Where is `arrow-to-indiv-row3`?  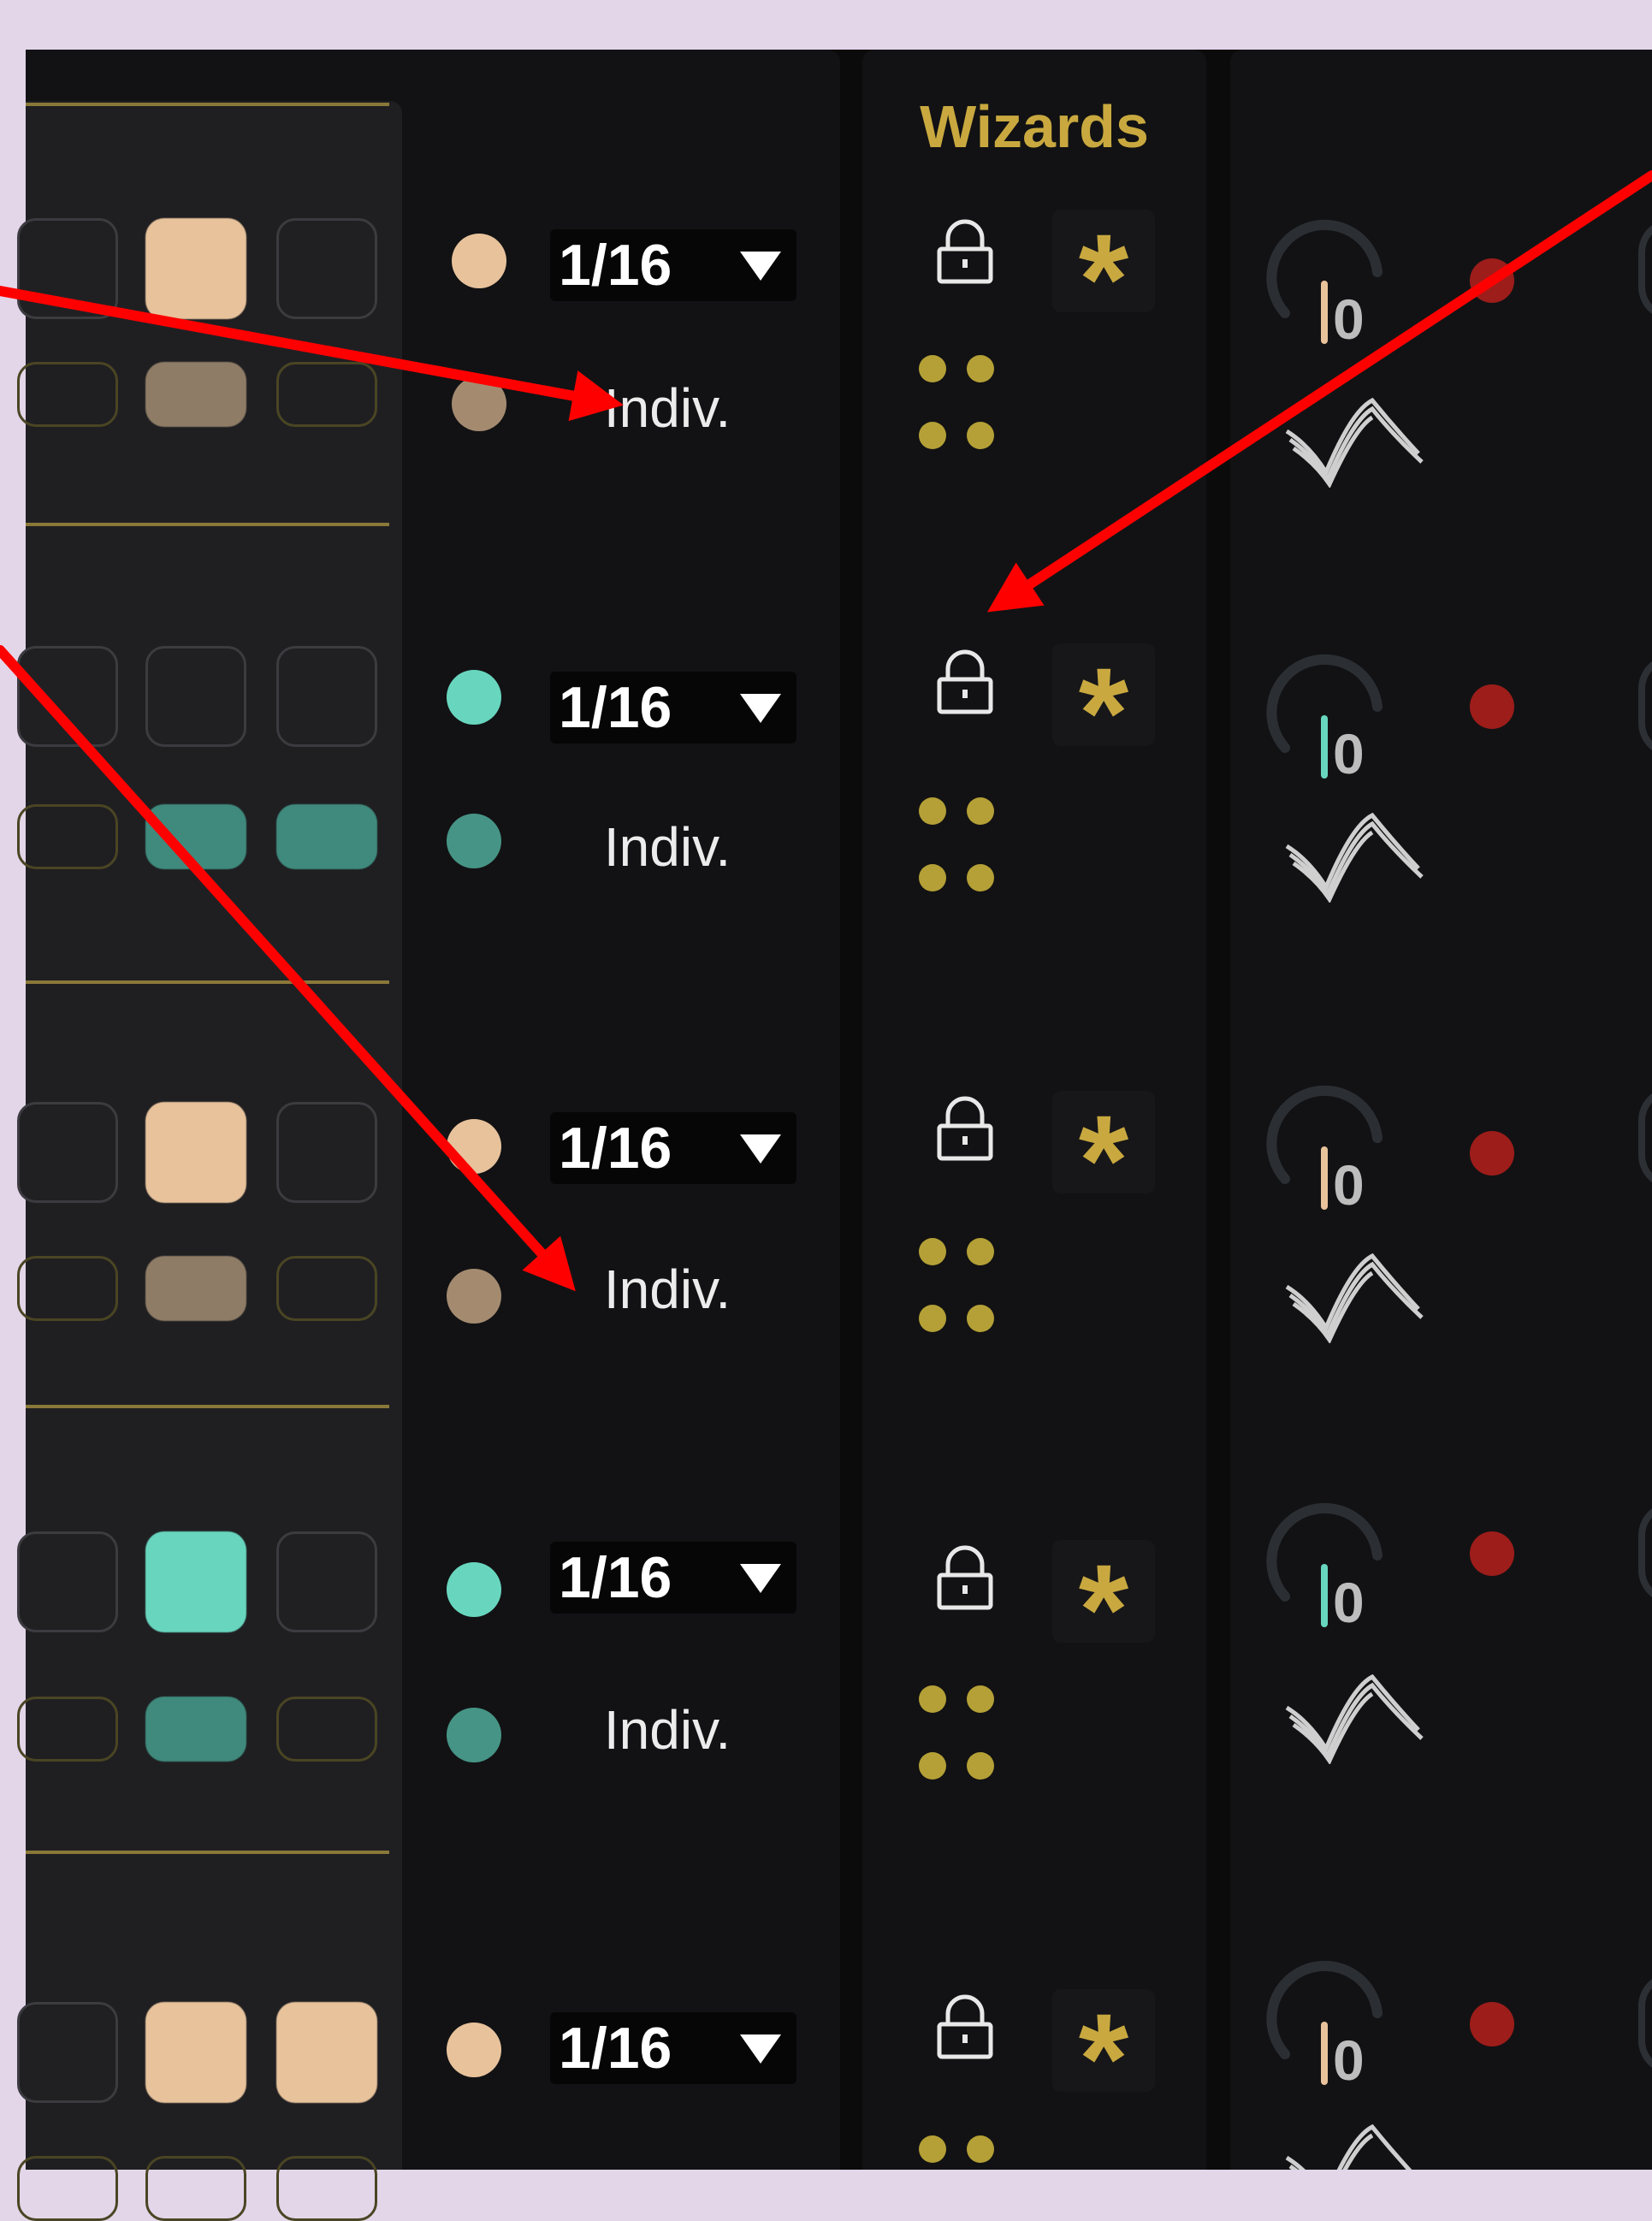
arrow-to-indiv-row3 is located at coordinates (288, 968).